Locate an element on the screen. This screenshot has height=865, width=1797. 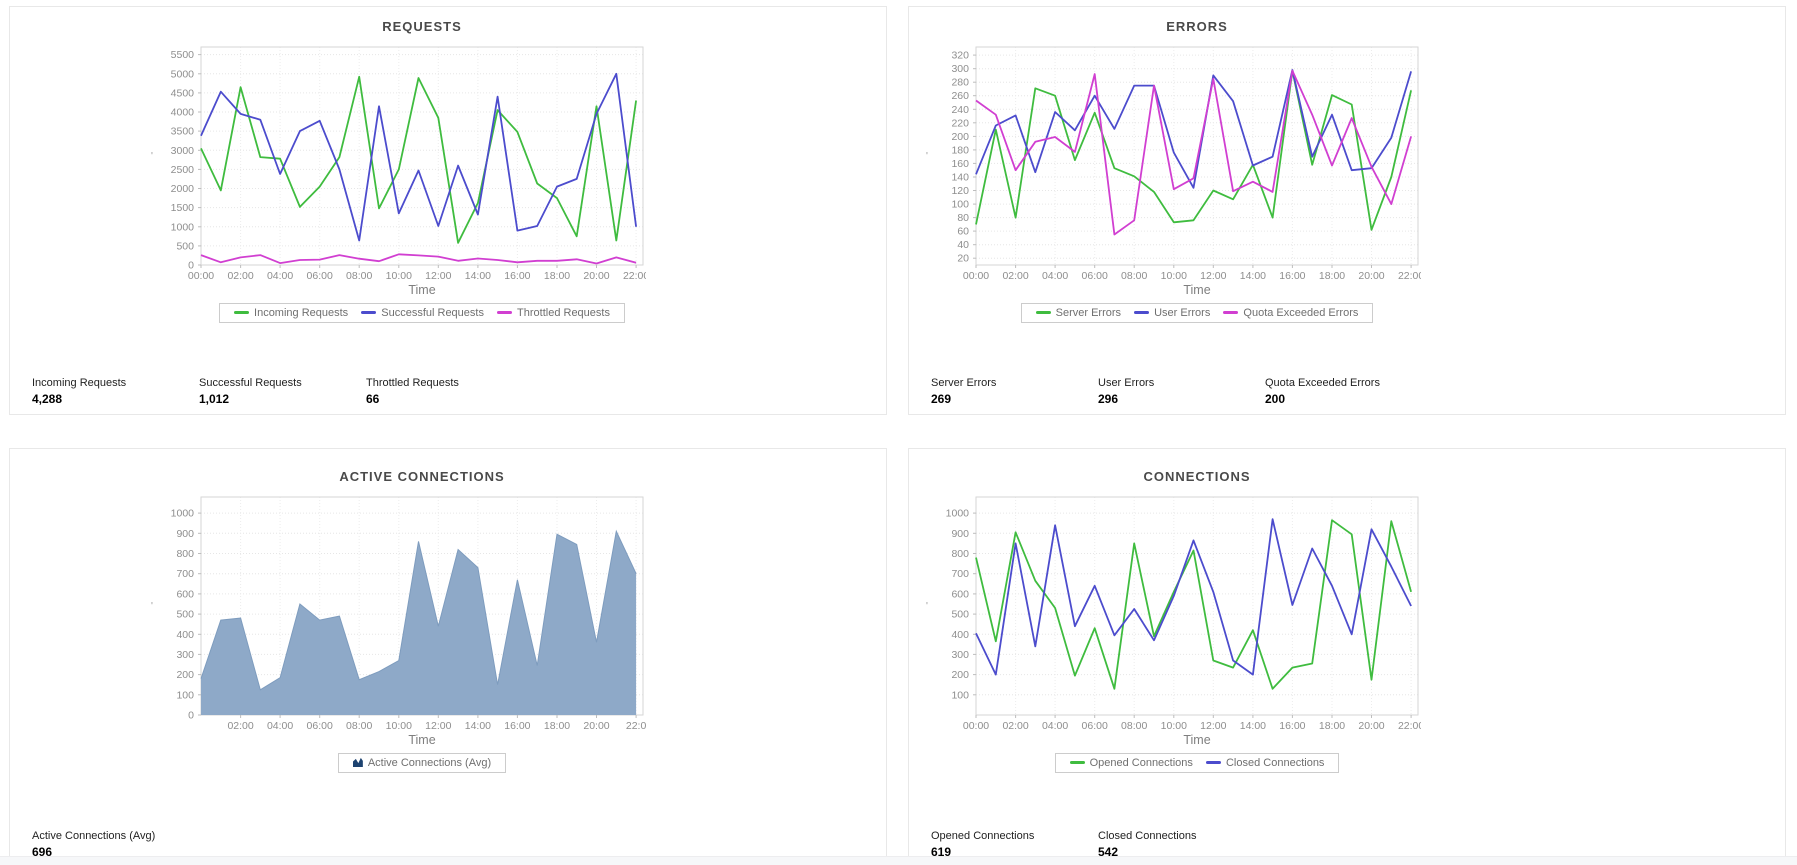
y-tick-label: 280 is located at coordinates (960, 83).